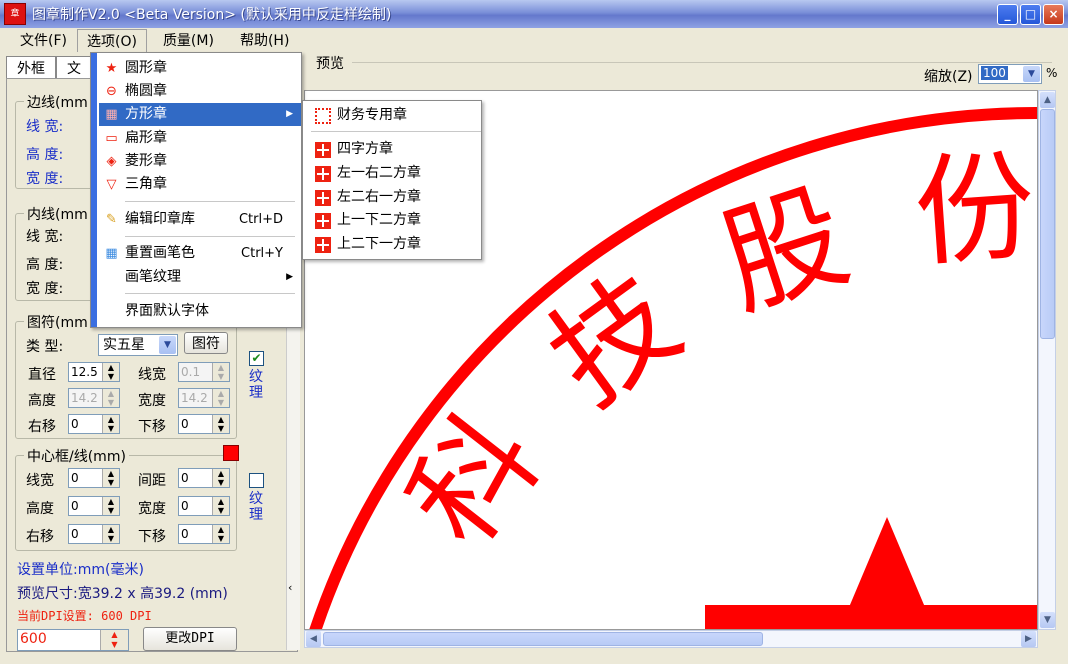 The image size is (1068, 664). What do you see at coordinates (256, 480) in the screenshot?
I see `center-texture-checkbox` at bounding box center [256, 480].